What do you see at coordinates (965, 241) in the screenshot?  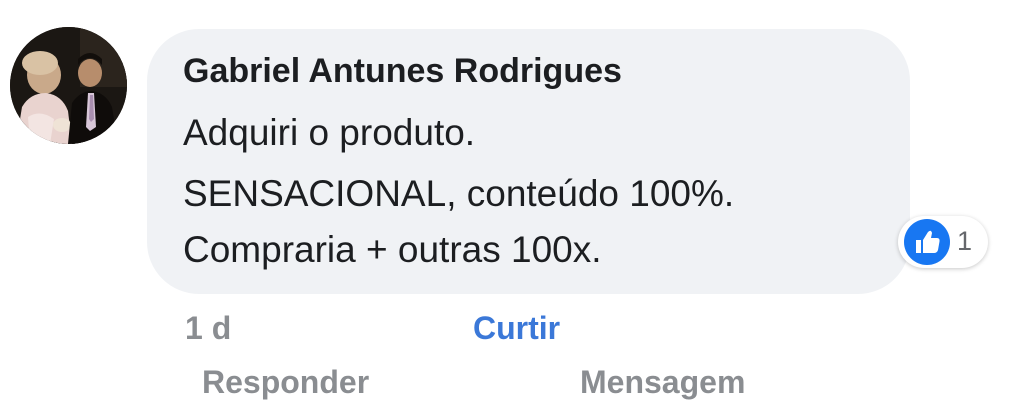 I see `reaction-count: 1` at bounding box center [965, 241].